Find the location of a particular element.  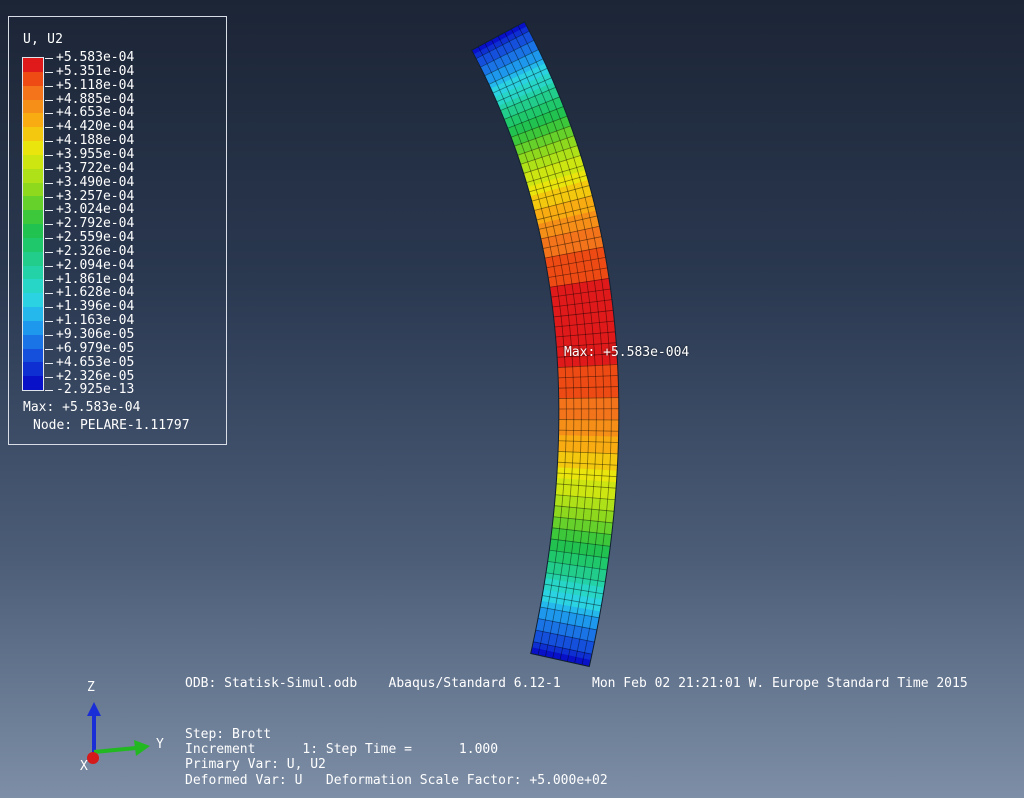

increment-info-line: Increment 1: Step Time = 1.000 is located at coordinates (342, 749).